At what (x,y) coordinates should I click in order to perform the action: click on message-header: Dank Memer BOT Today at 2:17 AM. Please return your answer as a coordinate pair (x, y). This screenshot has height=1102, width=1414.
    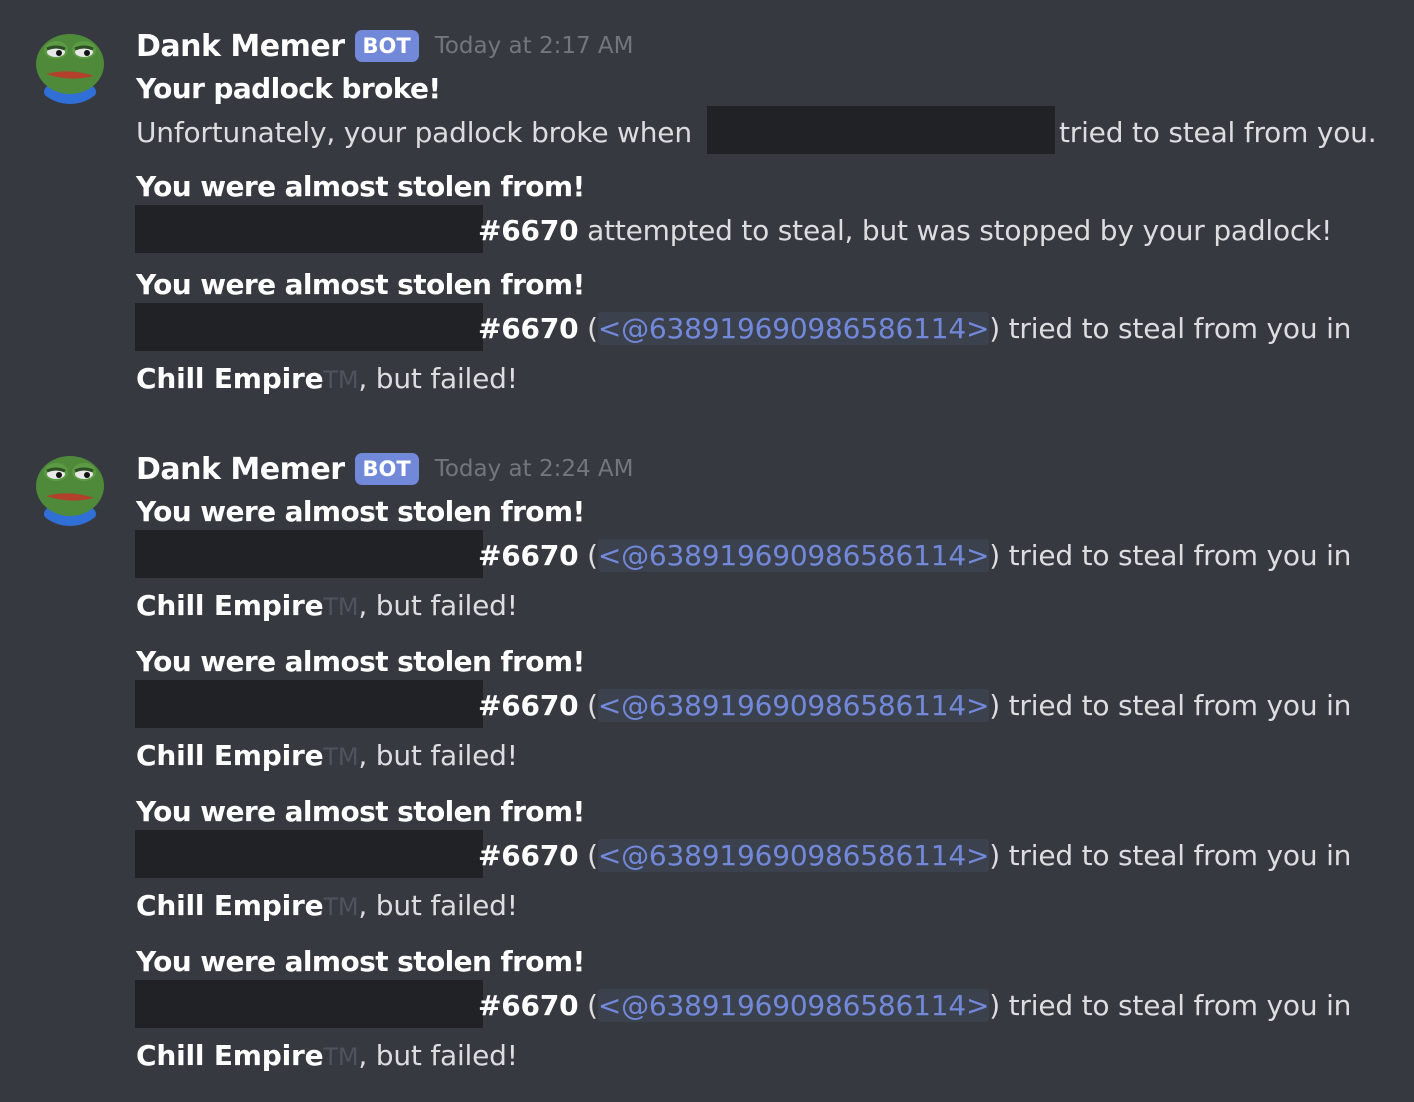
    Looking at the image, I should click on (385, 46).